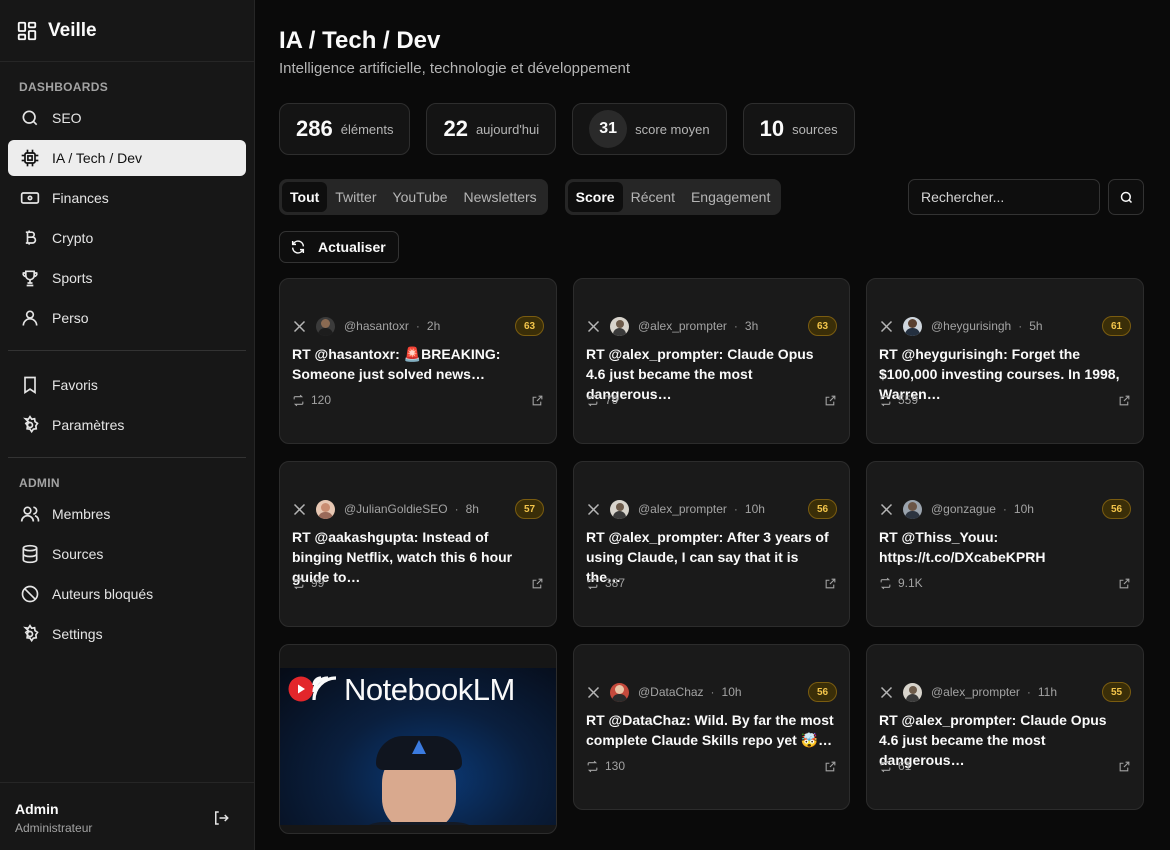 This screenshot has height=850, width=1170. I want to click on sidebar-item-favoris: Favoris, so click(127, 385).